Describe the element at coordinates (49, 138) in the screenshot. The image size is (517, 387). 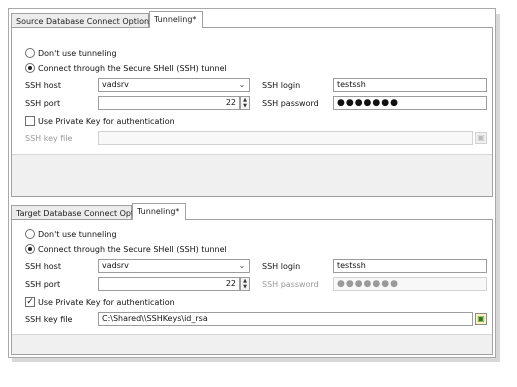
I see `source-ssh-key-file-label: SSH key file` at that location.